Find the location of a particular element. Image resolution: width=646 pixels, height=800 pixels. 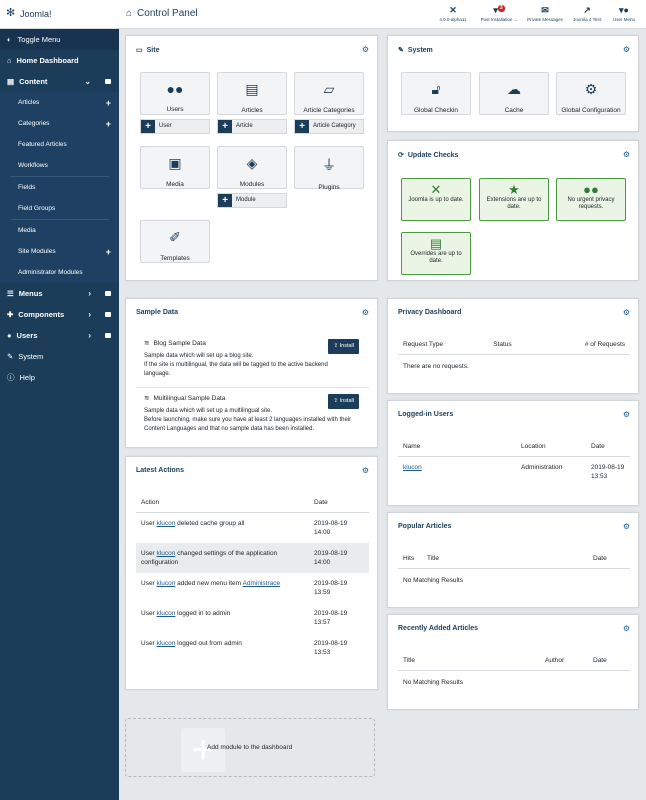

popular-articles-table: Hits Title Date is located at coordinates (514, 559).